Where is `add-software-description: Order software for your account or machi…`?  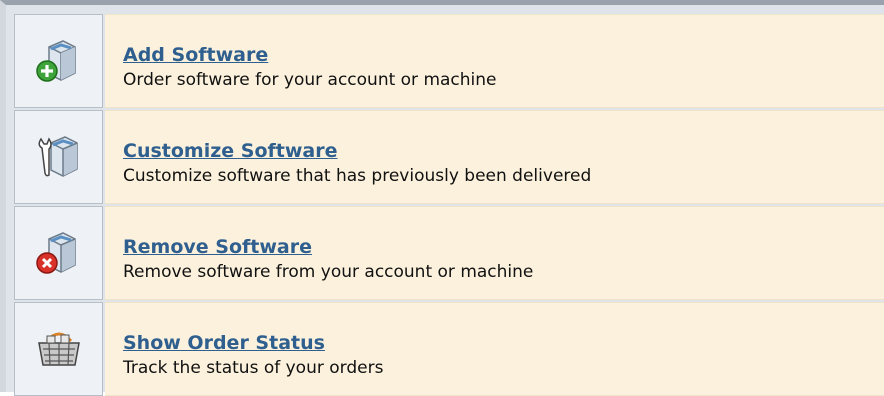 add-software-description: Order software for your account or machi… is located at coordinates (310, 80).